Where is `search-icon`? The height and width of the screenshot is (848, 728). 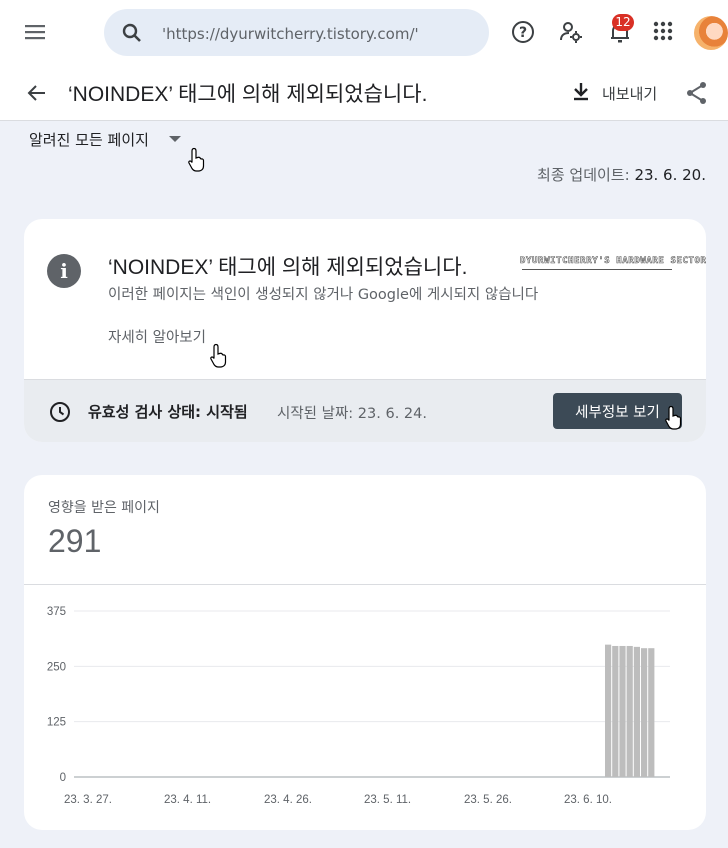 search-icon is located at coordinates (132, 33).